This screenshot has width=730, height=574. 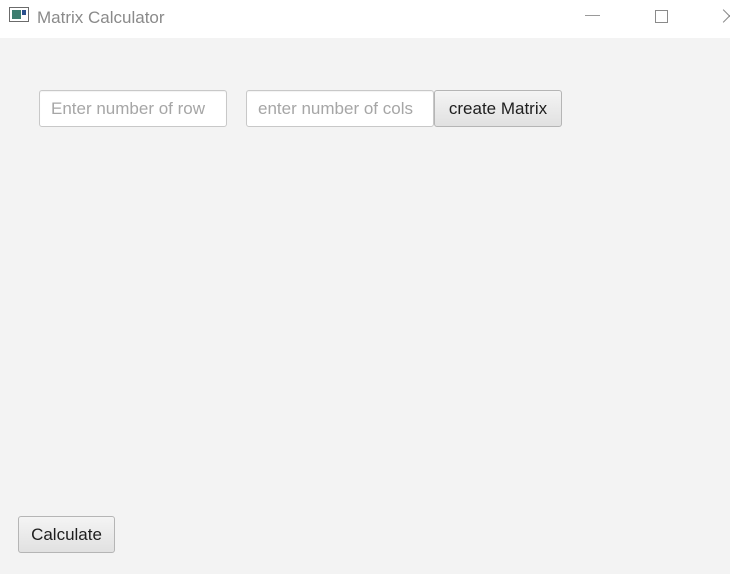 I want to click on minimize-icon, so click(x=592, y=15).